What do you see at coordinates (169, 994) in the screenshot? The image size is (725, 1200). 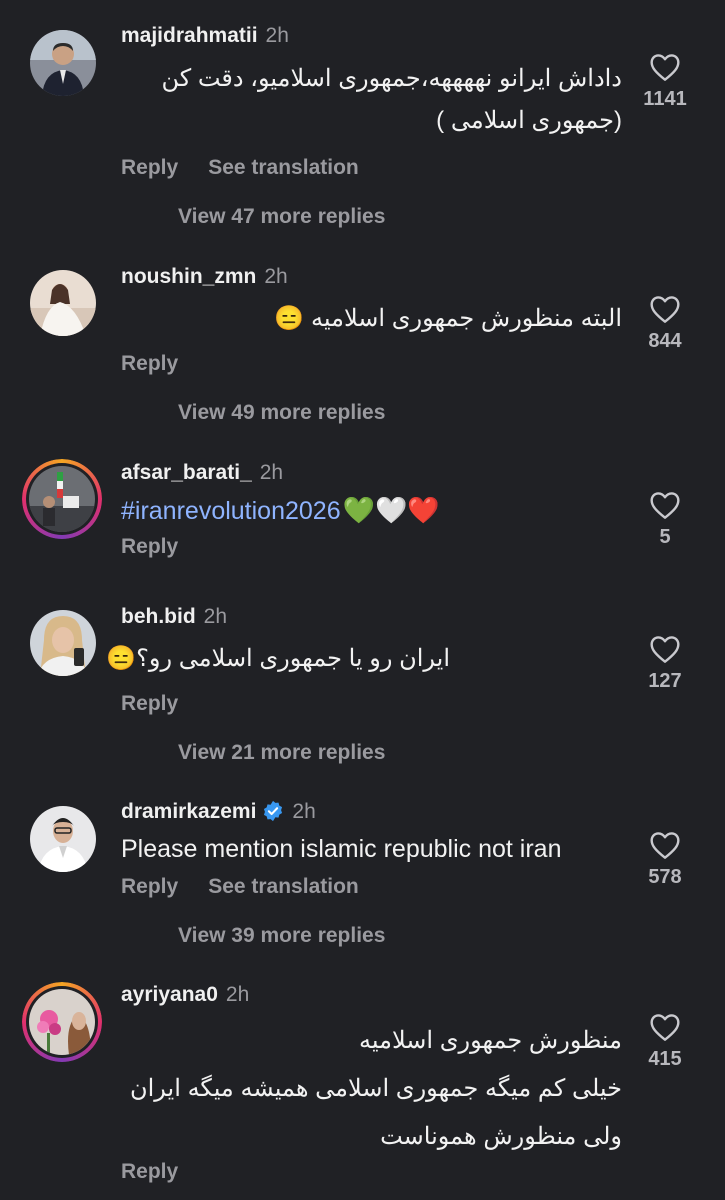 I see `username-text: ayriyana0` at bounding box center [169, 994].